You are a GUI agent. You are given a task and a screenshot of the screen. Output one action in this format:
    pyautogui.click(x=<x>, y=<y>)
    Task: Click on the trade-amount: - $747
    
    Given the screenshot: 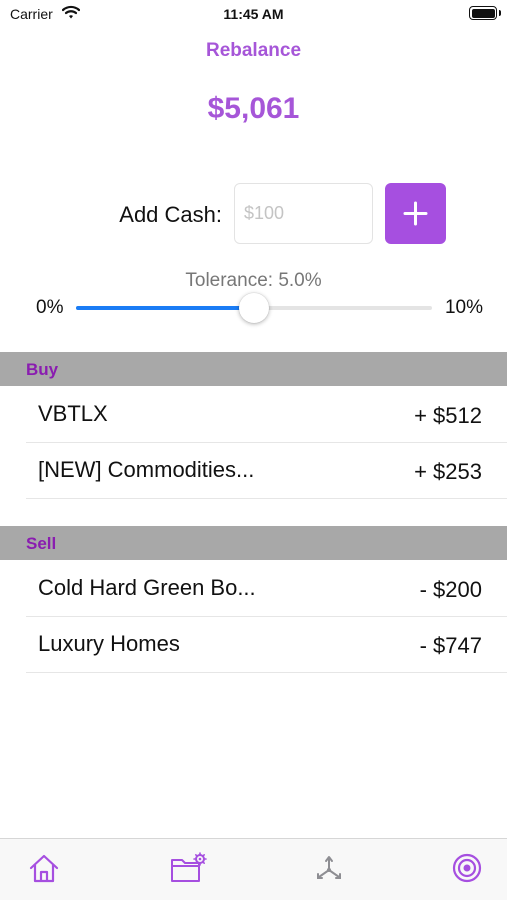 What is the action you would take?
    pyautogui.click(x=450, y=645)
    